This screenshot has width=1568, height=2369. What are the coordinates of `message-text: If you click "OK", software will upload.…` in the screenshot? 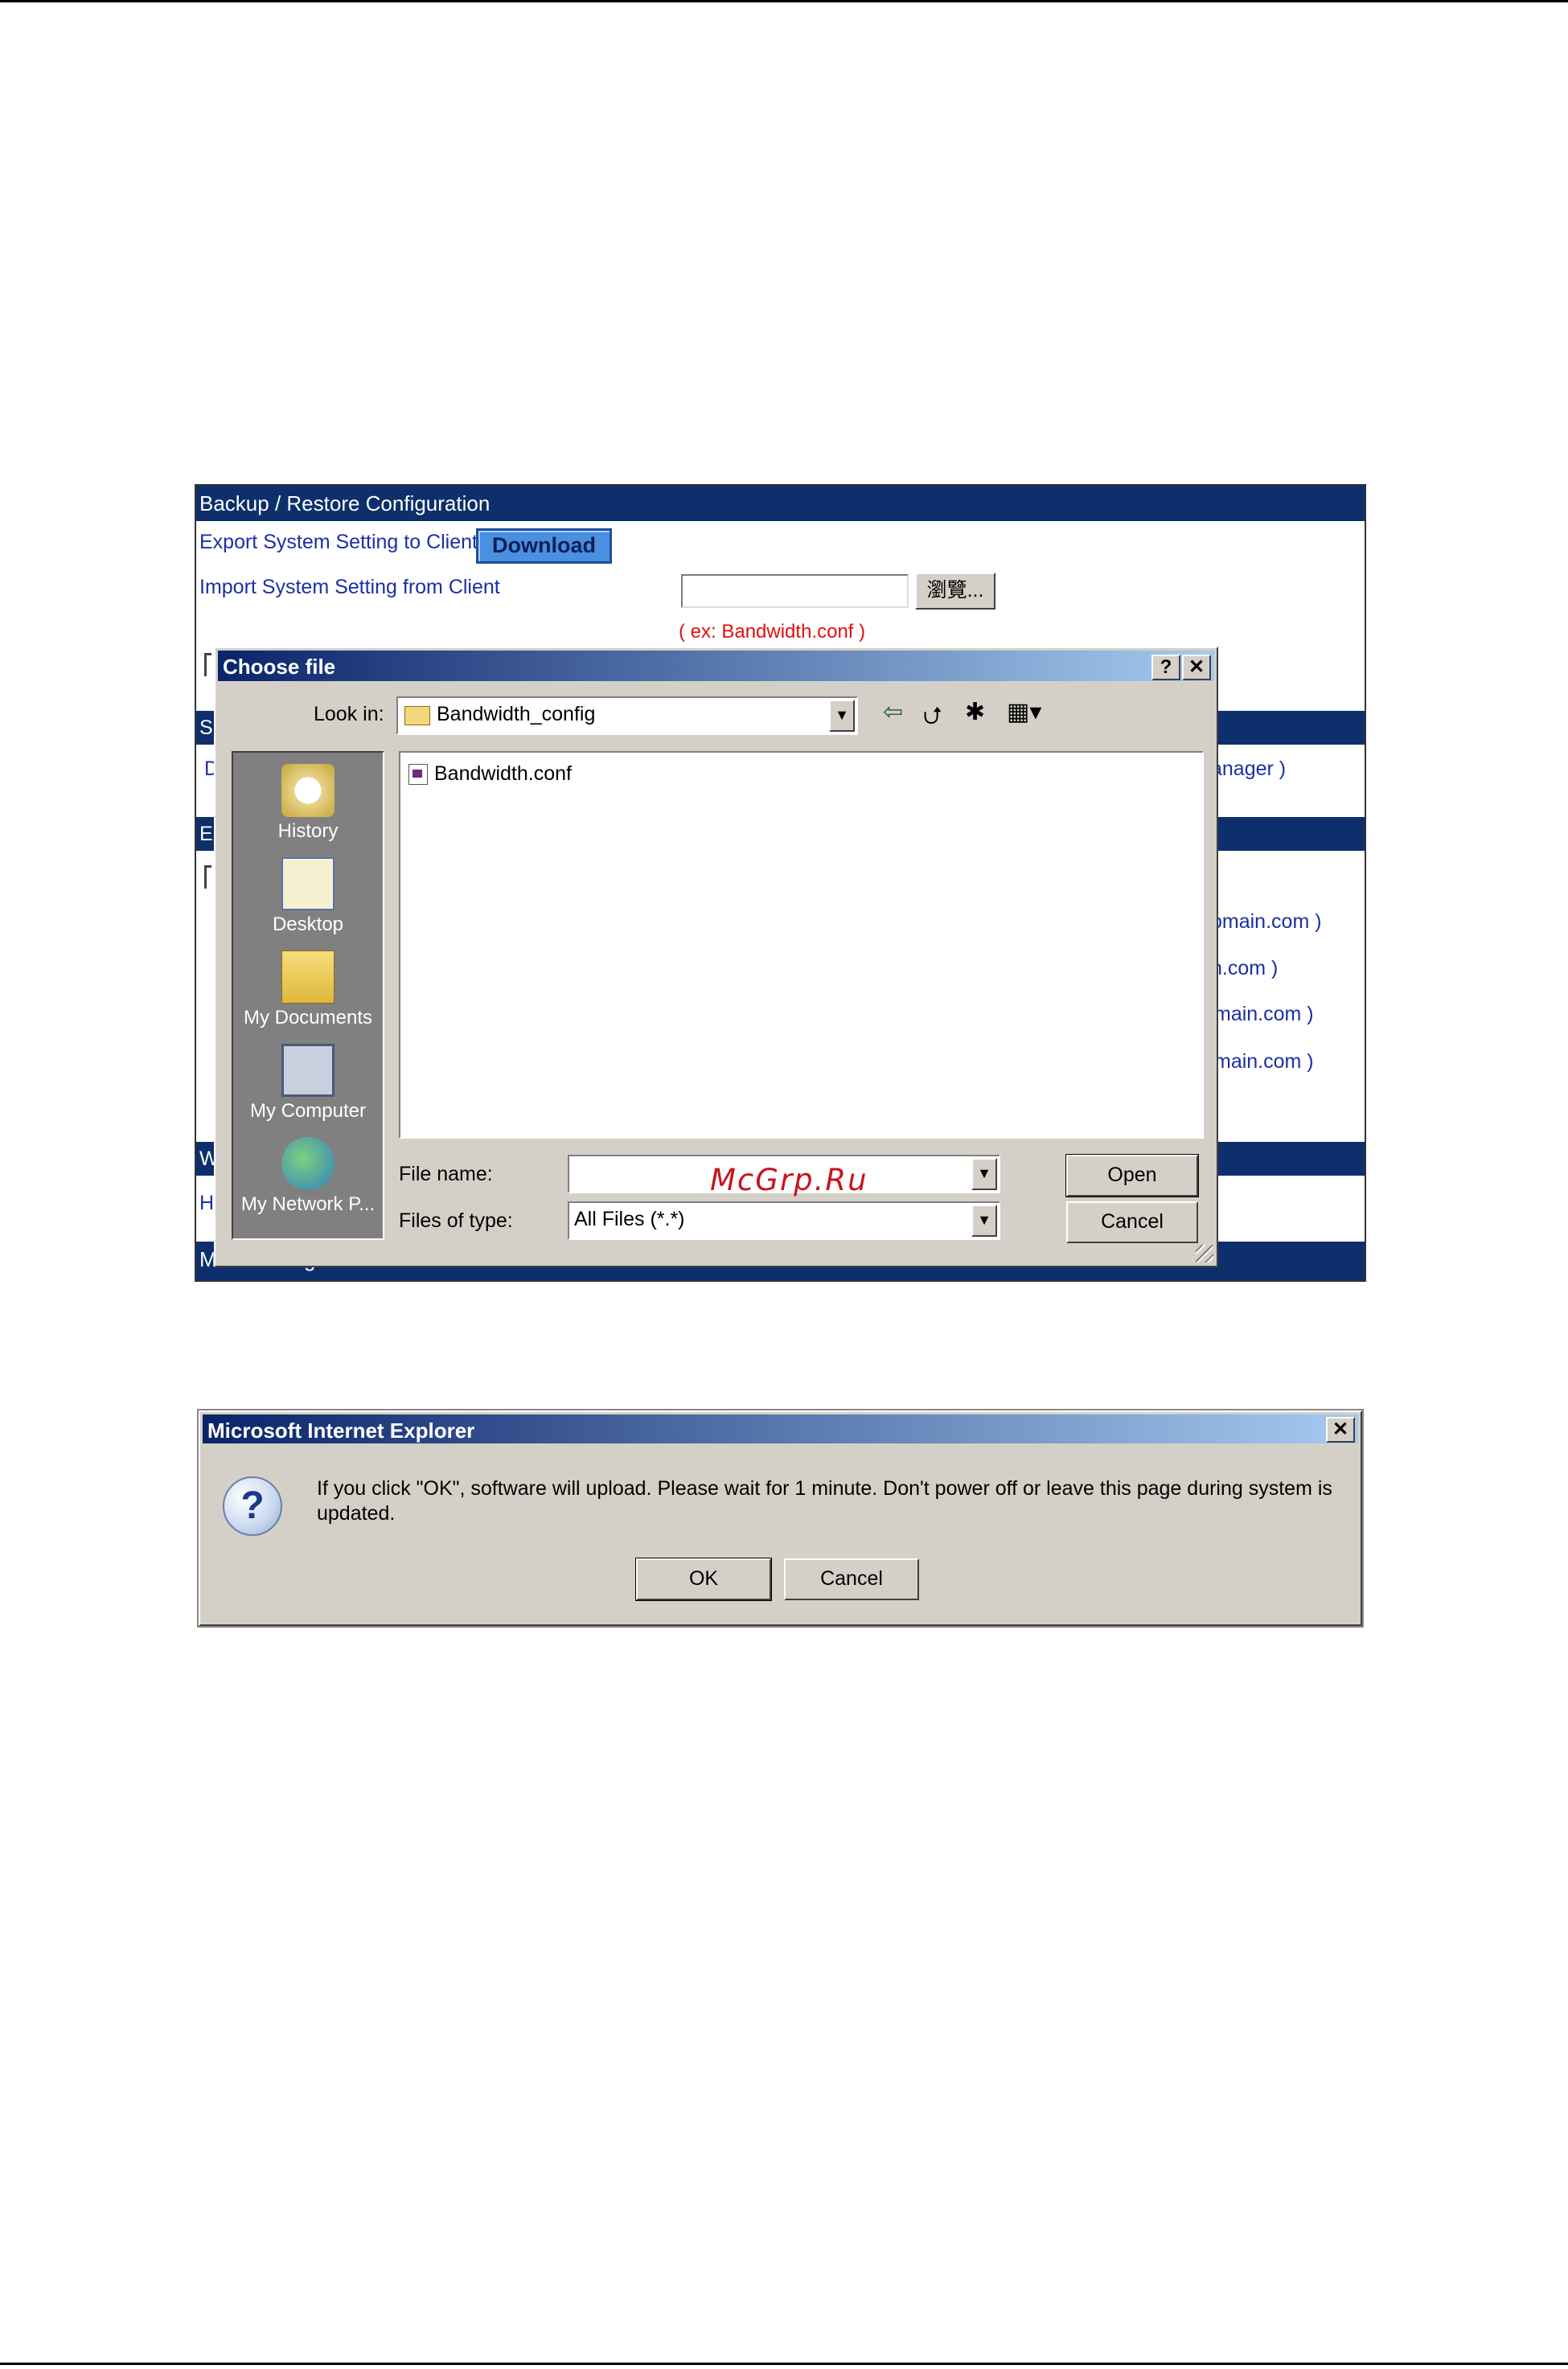 It's located at (824, 1501).